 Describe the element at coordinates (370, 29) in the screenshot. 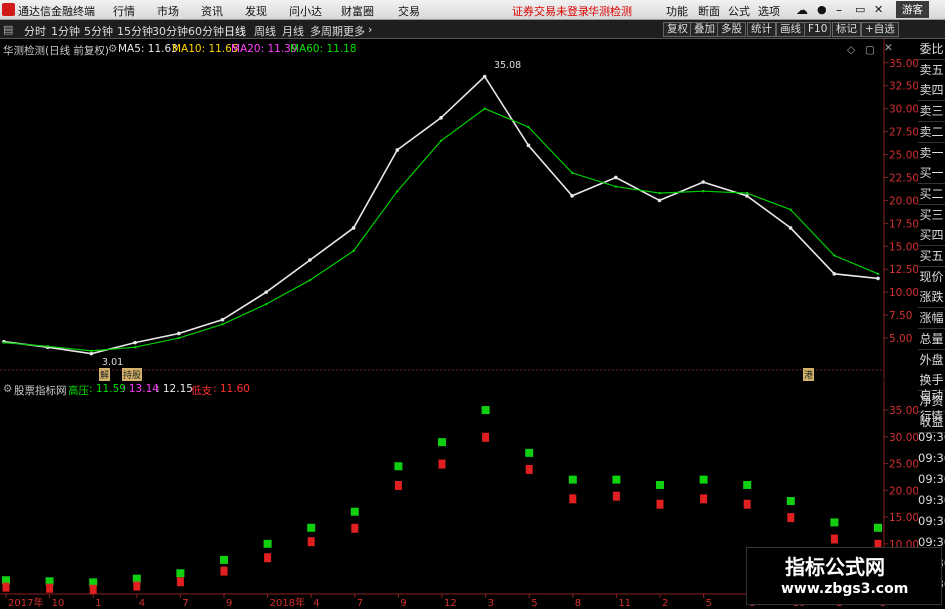

I see `chevron-right-icon: ›` at that location.